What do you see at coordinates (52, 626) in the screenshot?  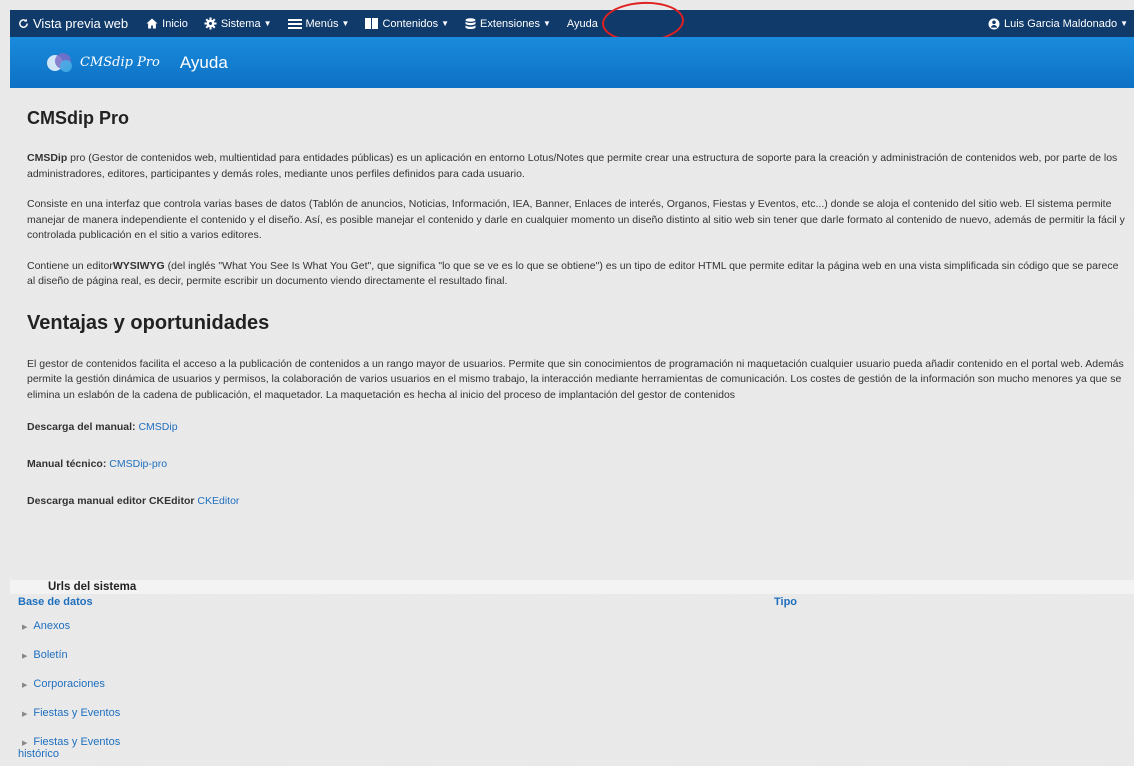 I see `list-item-label: Anexos` at bounding box center [52, 626].